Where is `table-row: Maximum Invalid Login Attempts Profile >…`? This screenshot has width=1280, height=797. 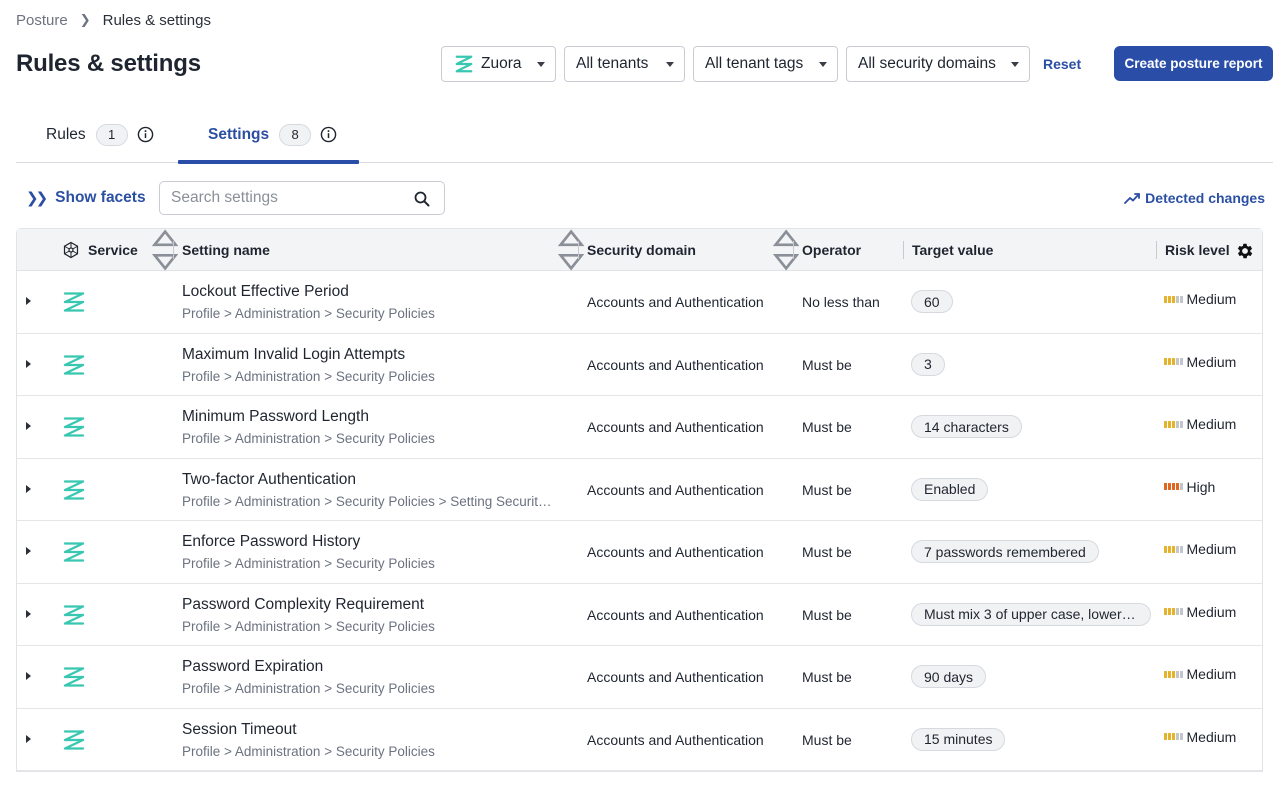
table-row: Maximum Invalid Login Attempts Profile >… is located at coordinates (639, 365).